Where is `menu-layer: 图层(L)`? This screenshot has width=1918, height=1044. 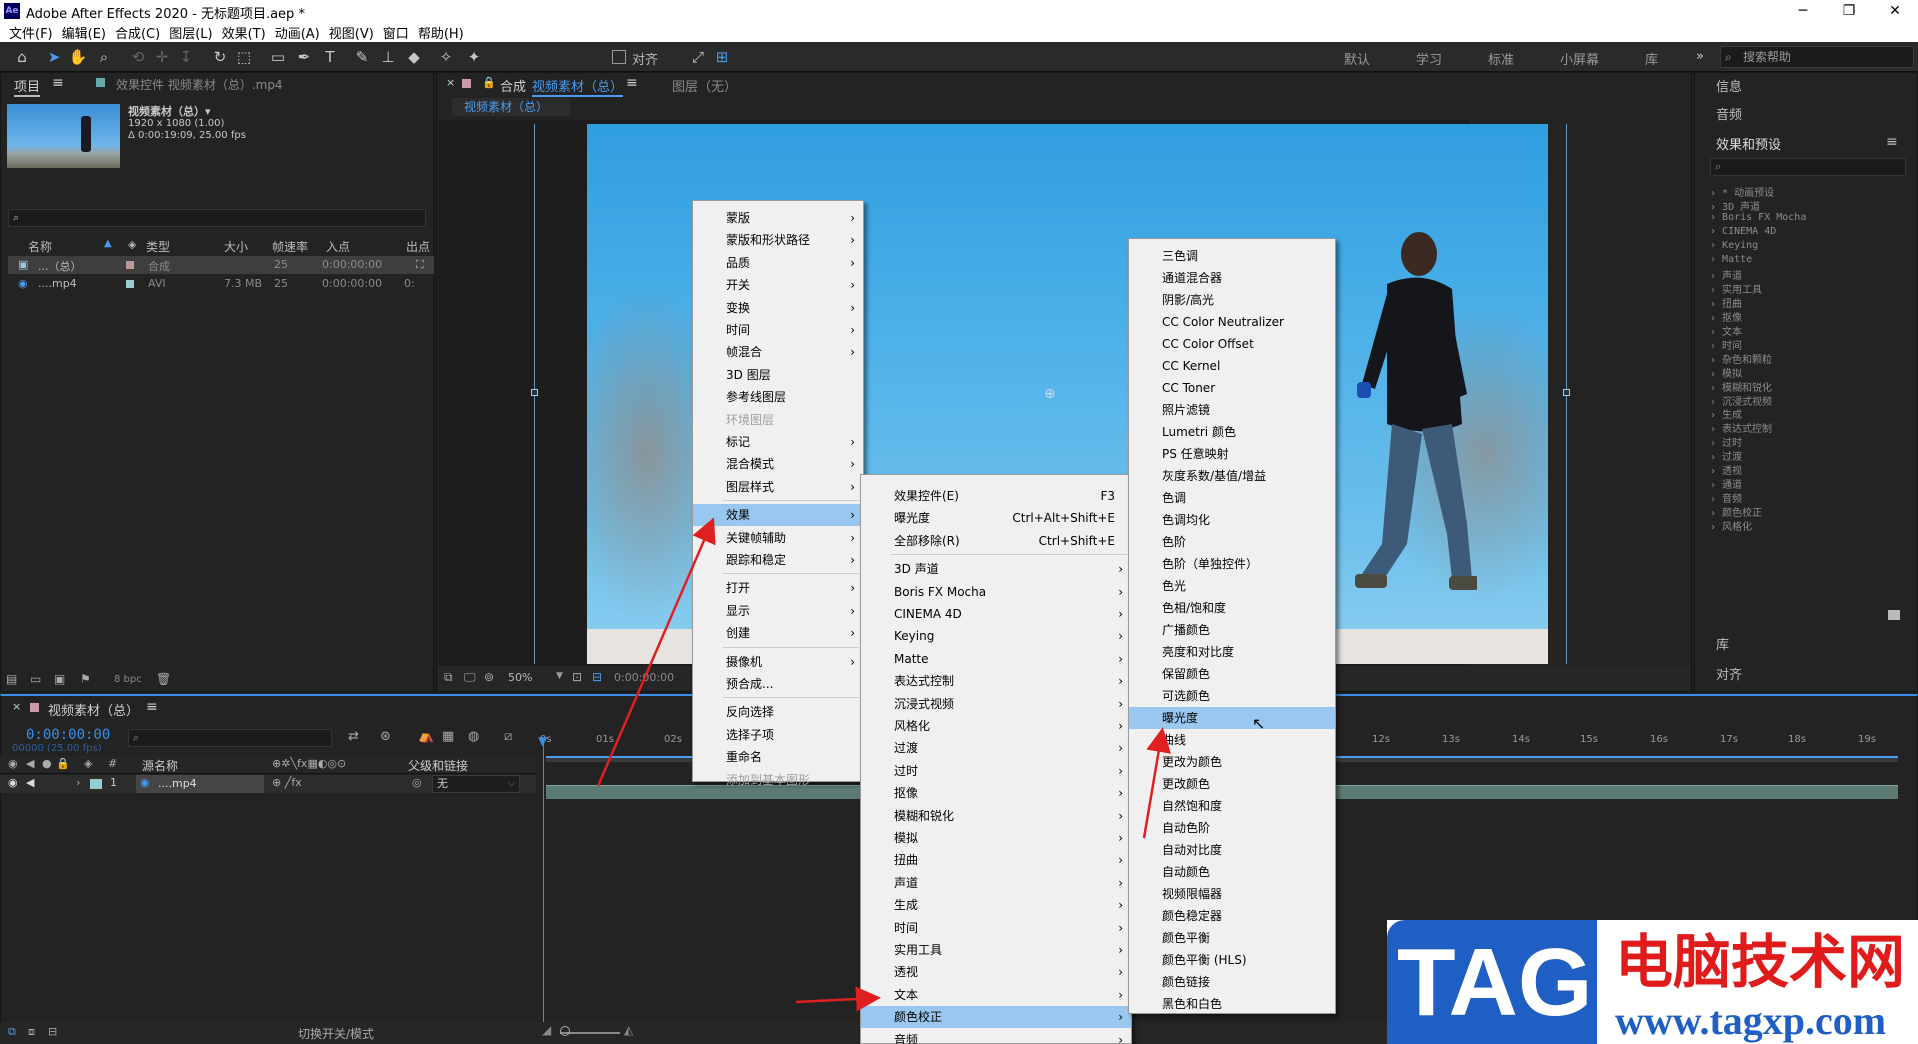
menu-layer: 图层(L) is located at coordinates (192, 32).